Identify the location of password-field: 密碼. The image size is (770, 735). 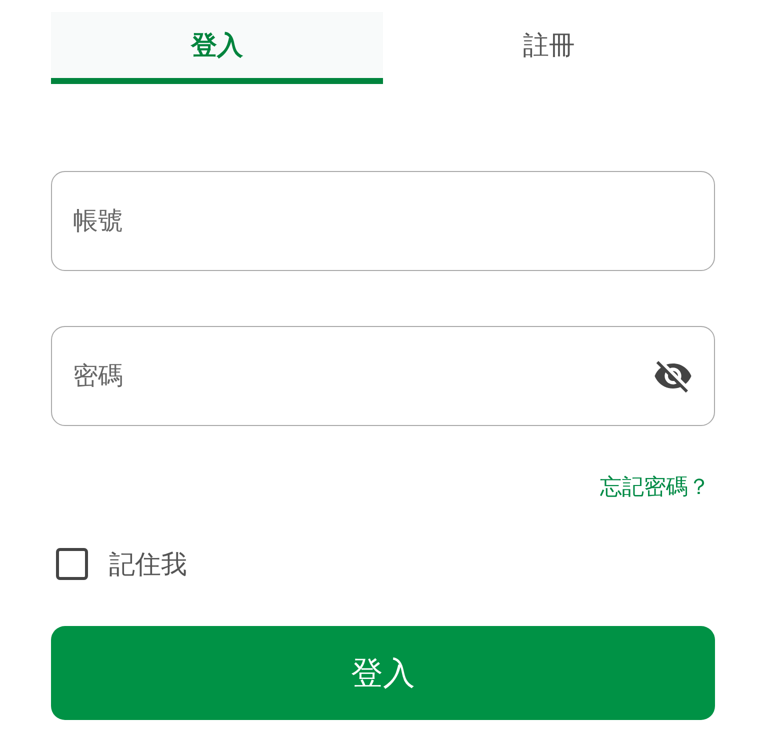
(383, 376).